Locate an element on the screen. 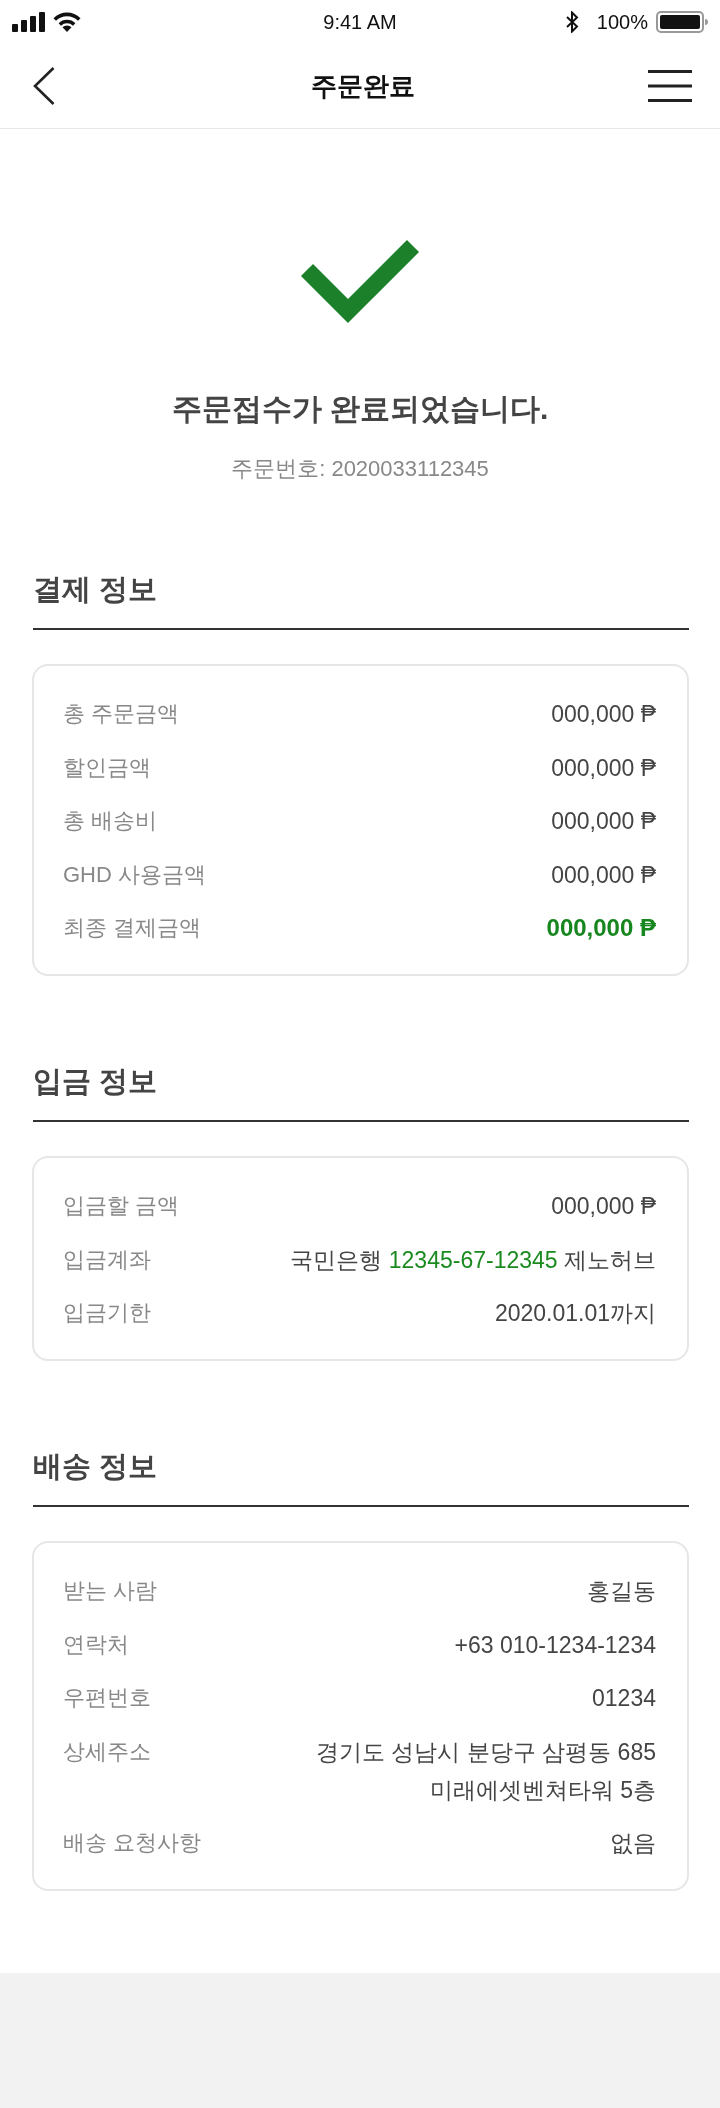 This screenshot has width=720, height=2108. row-value: 01234 is located at coordinates (624, 1698).